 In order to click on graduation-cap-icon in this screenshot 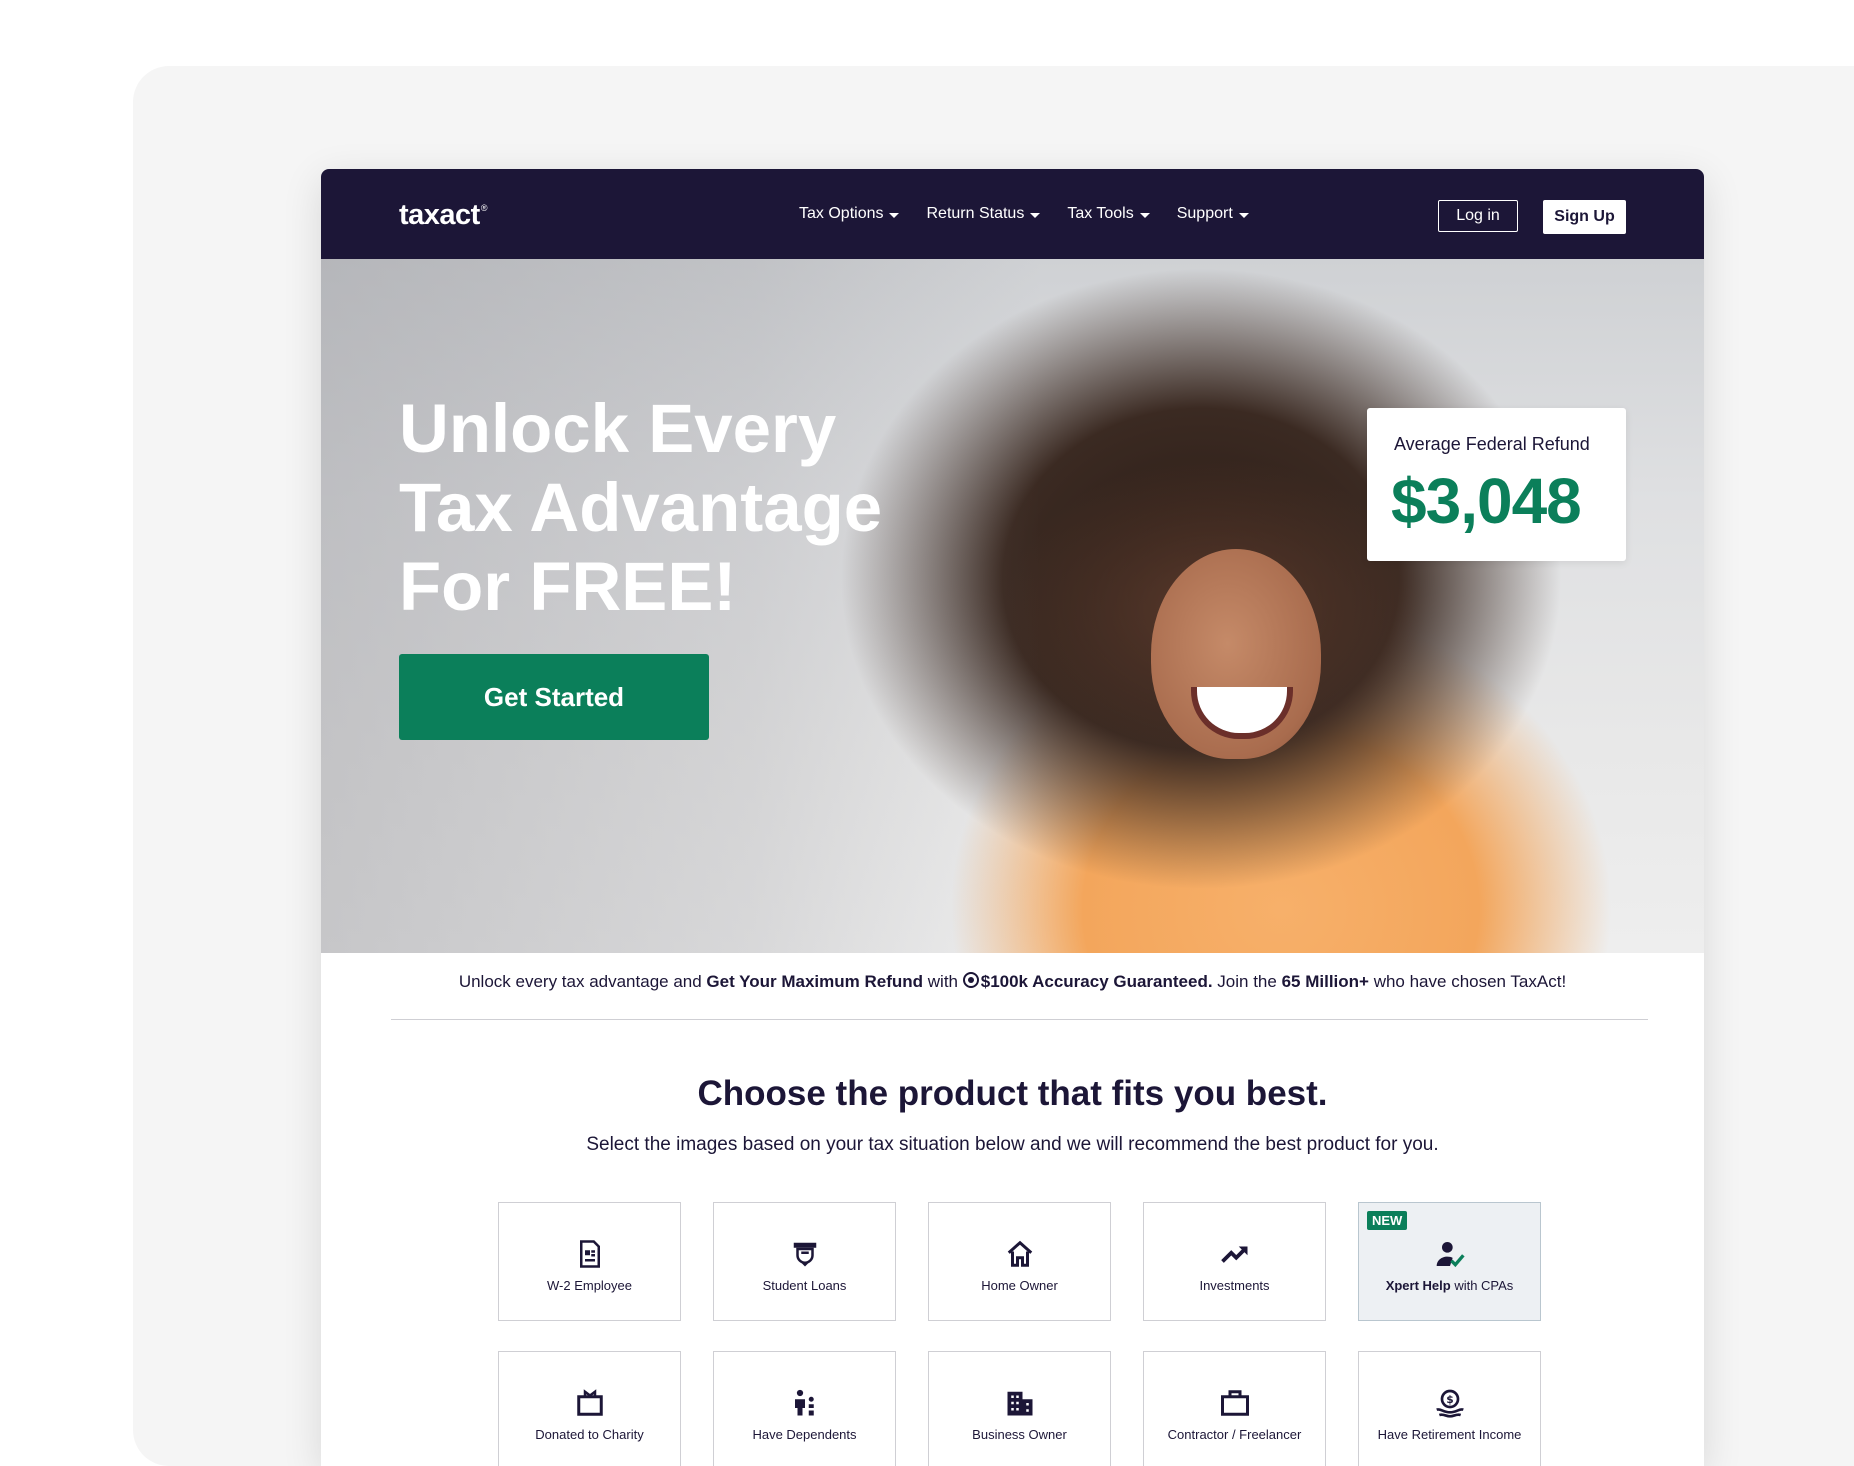, I will do `click(805, 1254)`.